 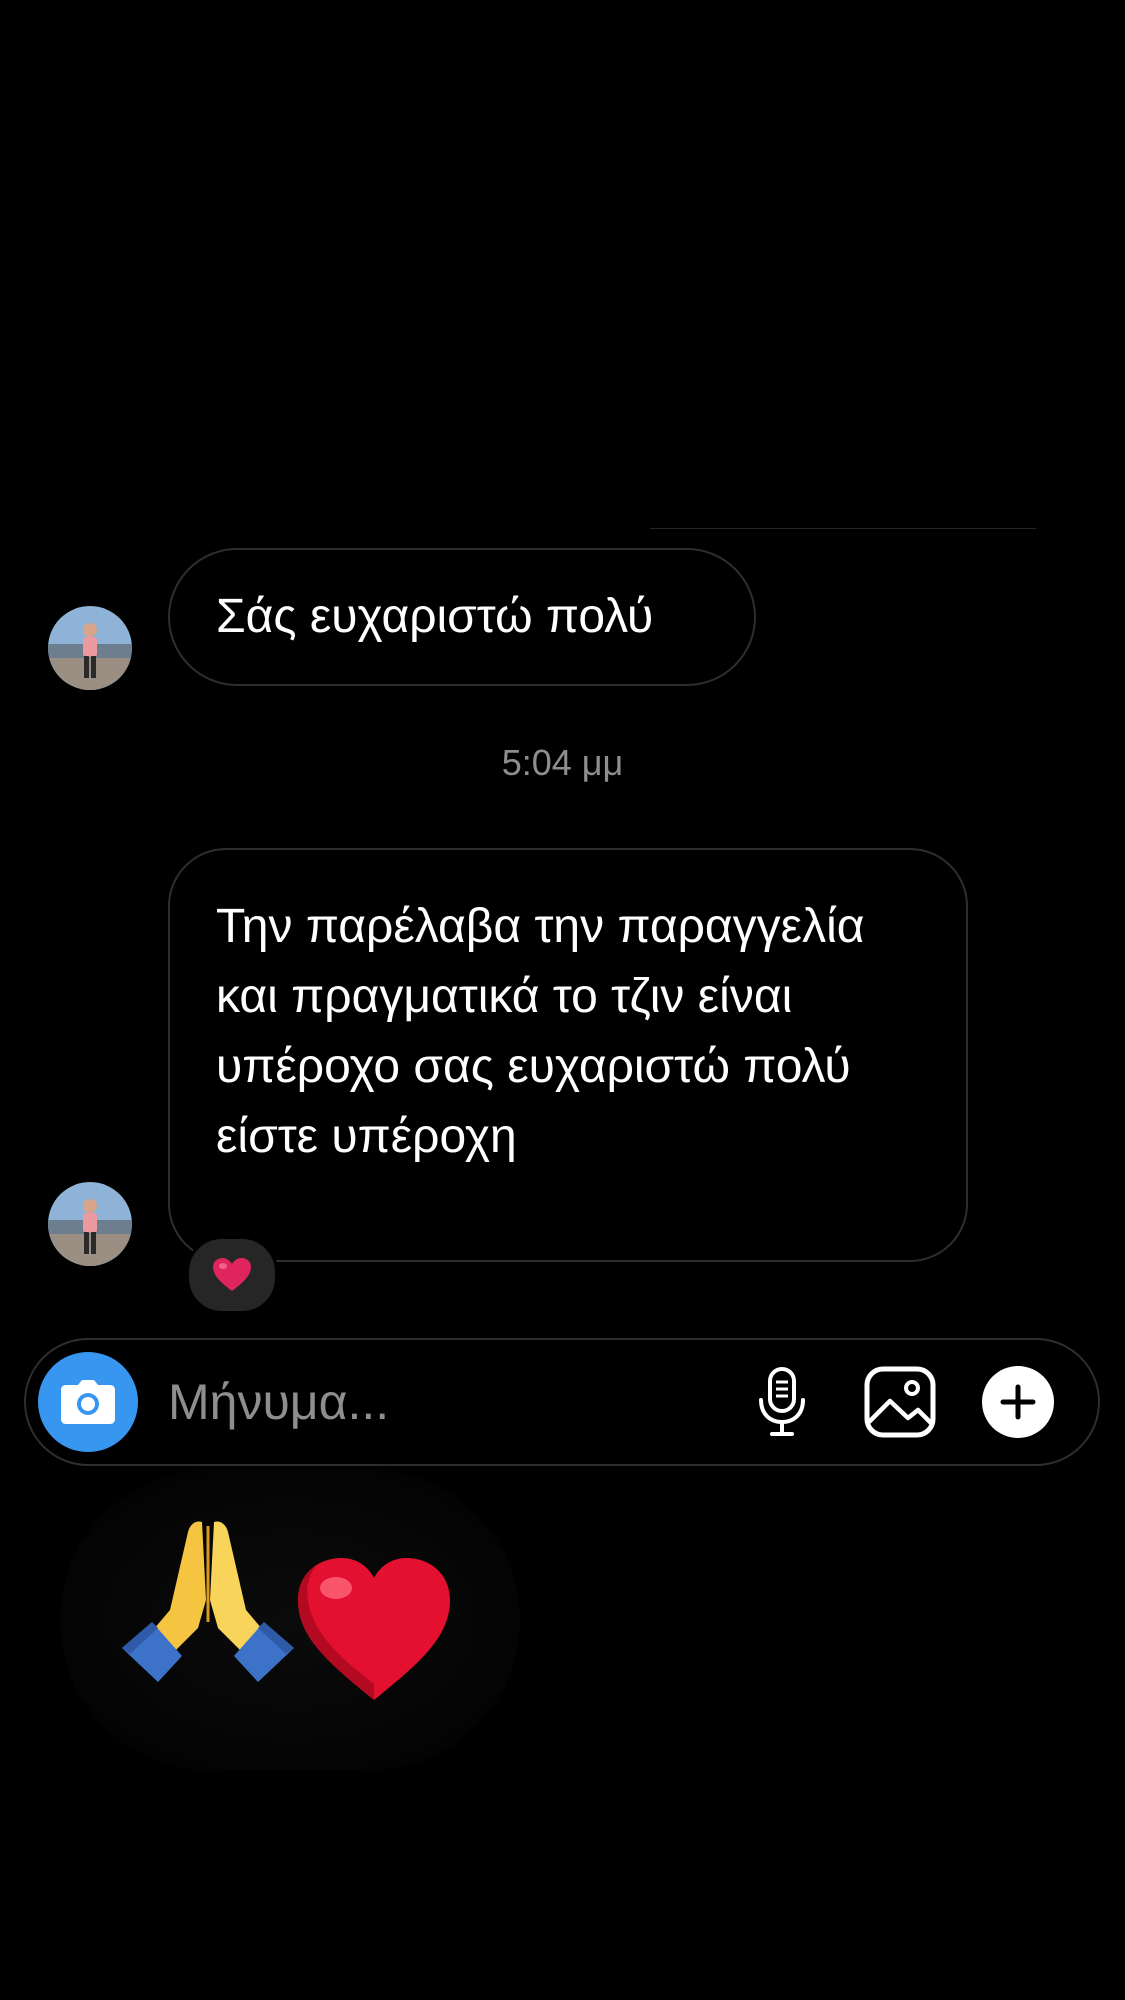 I want to click on message-composer, so click(x=562, y=1402).